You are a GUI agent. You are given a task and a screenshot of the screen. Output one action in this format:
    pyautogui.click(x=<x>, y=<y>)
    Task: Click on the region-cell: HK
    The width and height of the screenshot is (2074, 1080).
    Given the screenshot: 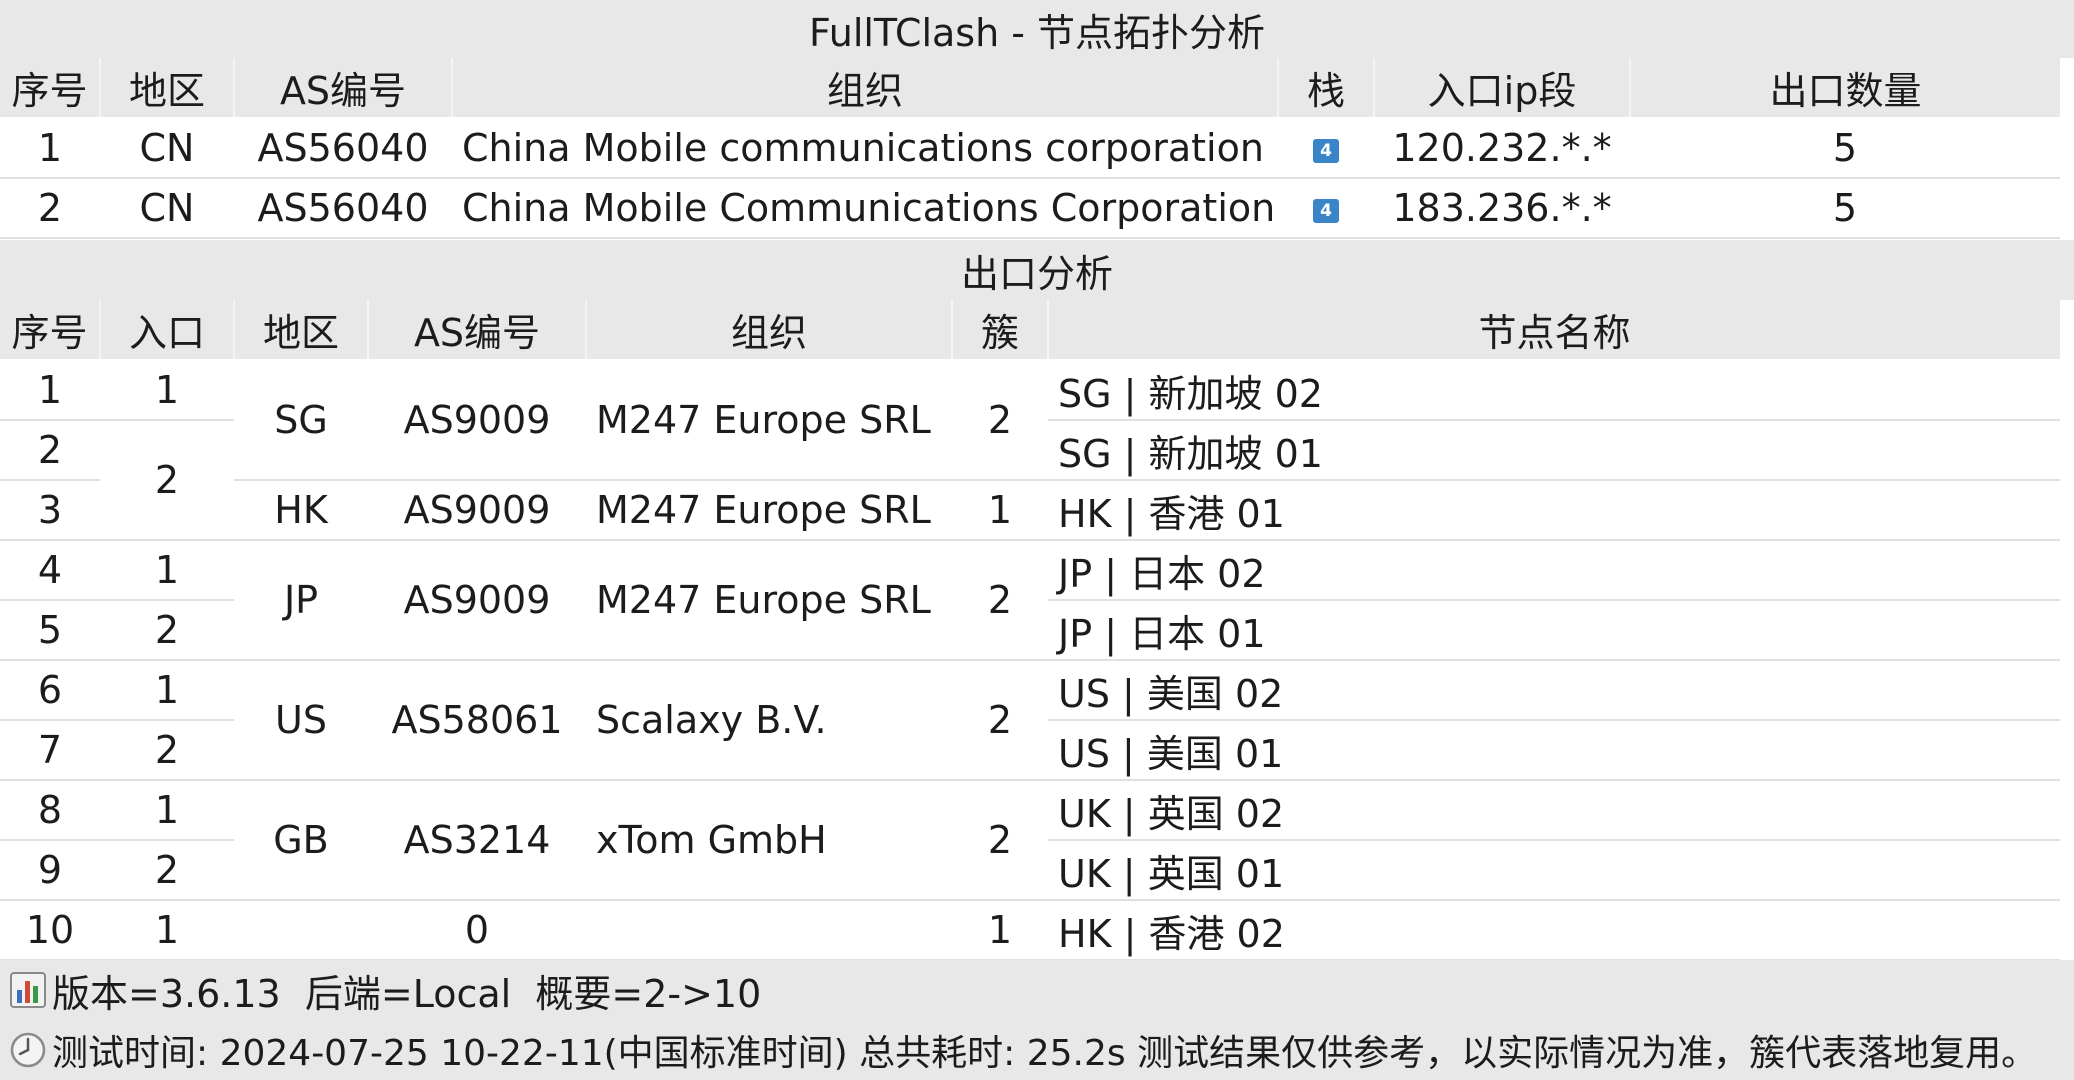 What is the action you would take?
    pyautogui.click(x=301, y=510)
    